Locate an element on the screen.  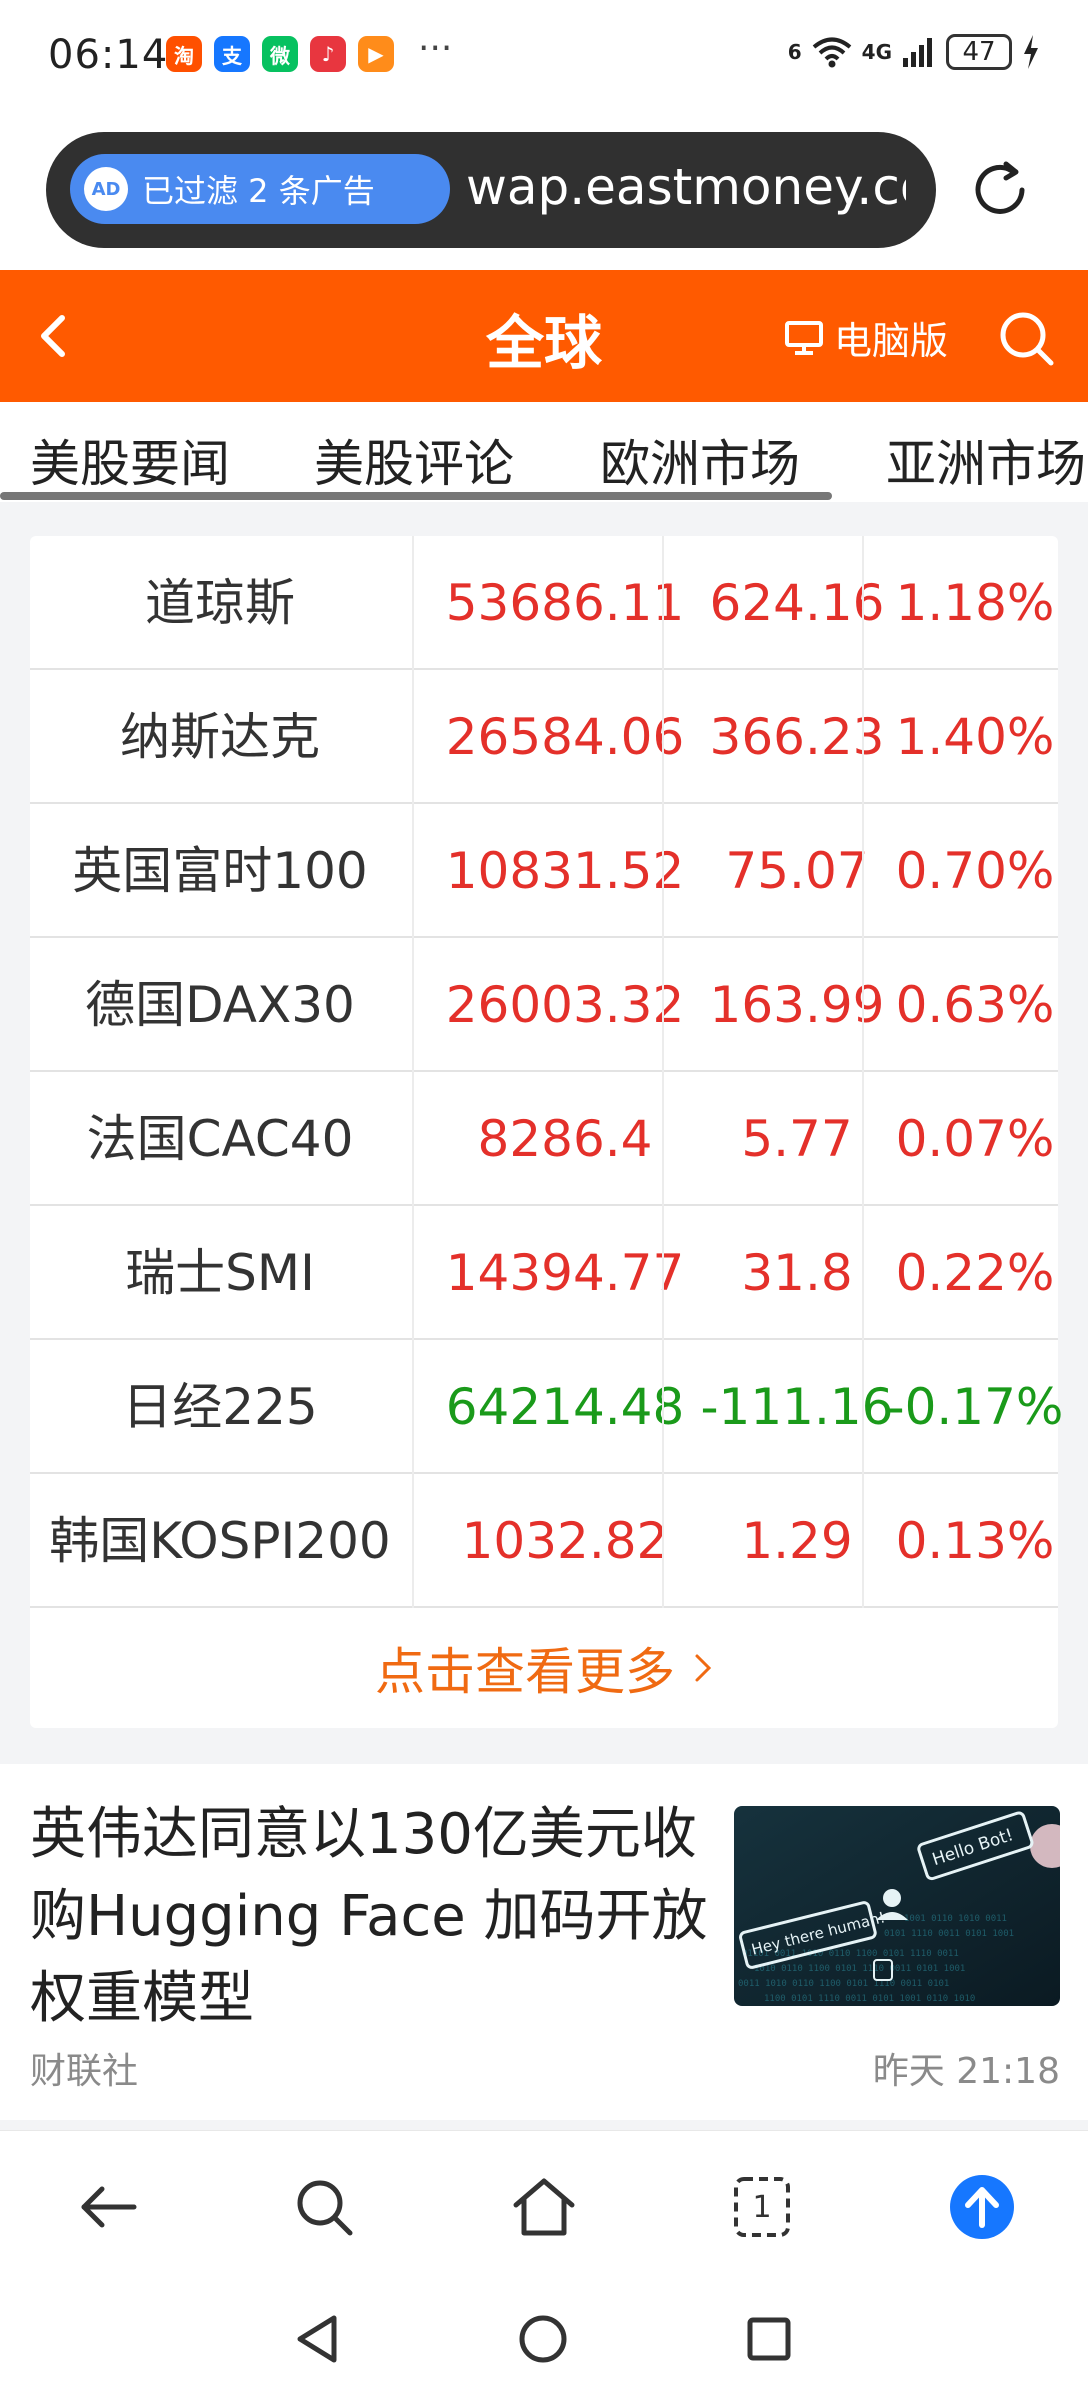
index-name: 道琼斯 is located at coordinates (220, 603).